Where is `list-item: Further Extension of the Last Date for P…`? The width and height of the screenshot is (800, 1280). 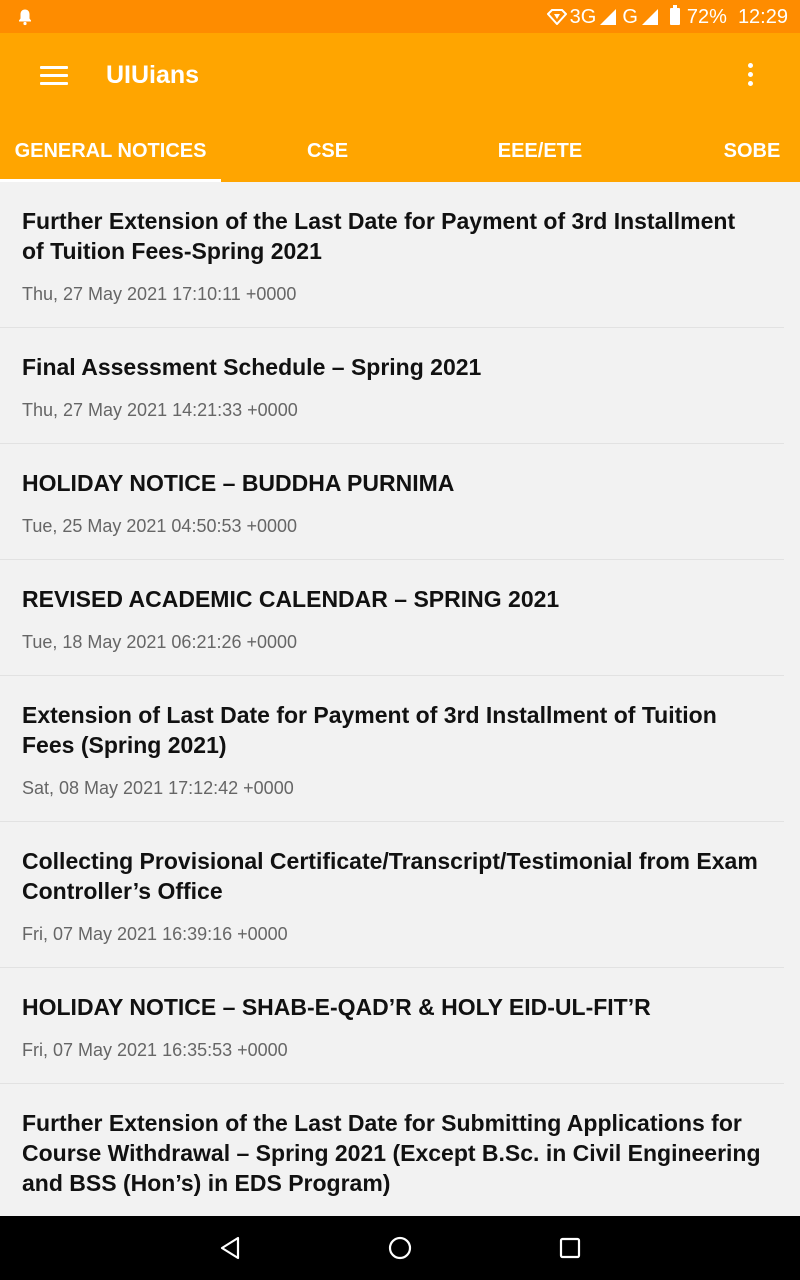
list-item: Further Extension of the Last Date for P… is located at coordinates (392, 255).